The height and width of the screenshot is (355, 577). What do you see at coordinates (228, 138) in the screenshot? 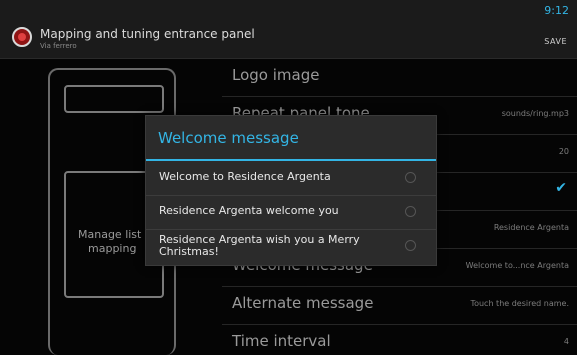
I see `dialog-title: Welcome message` at bounding box center [228, 138].